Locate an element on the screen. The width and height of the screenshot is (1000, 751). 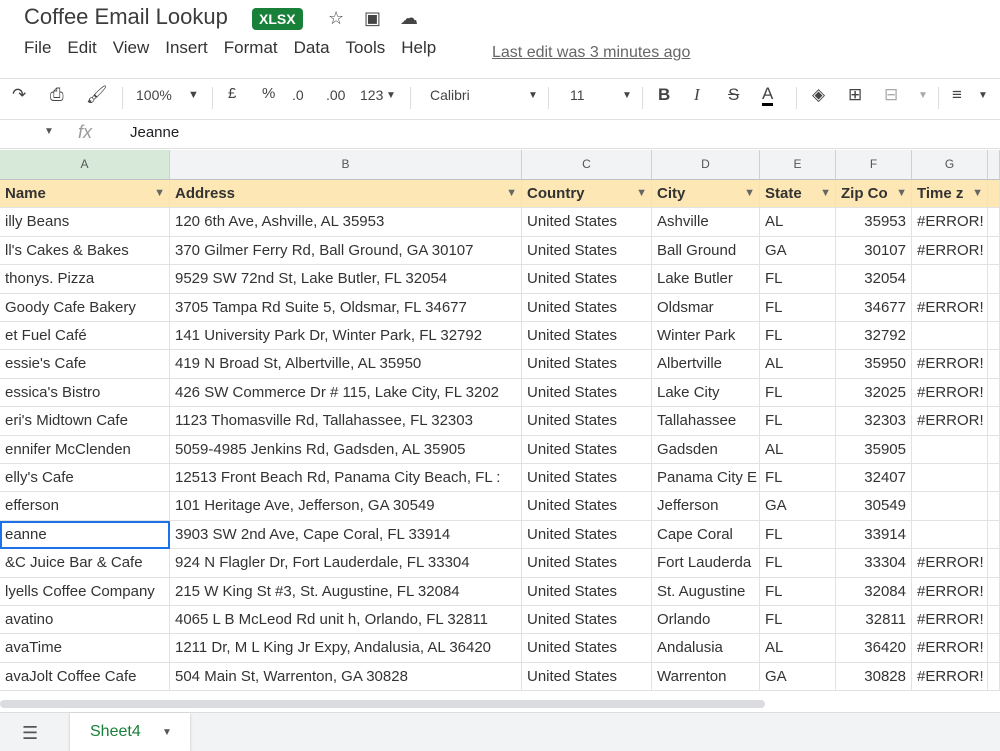
redo-icon: ↷ is located at coordinates (19, 95).